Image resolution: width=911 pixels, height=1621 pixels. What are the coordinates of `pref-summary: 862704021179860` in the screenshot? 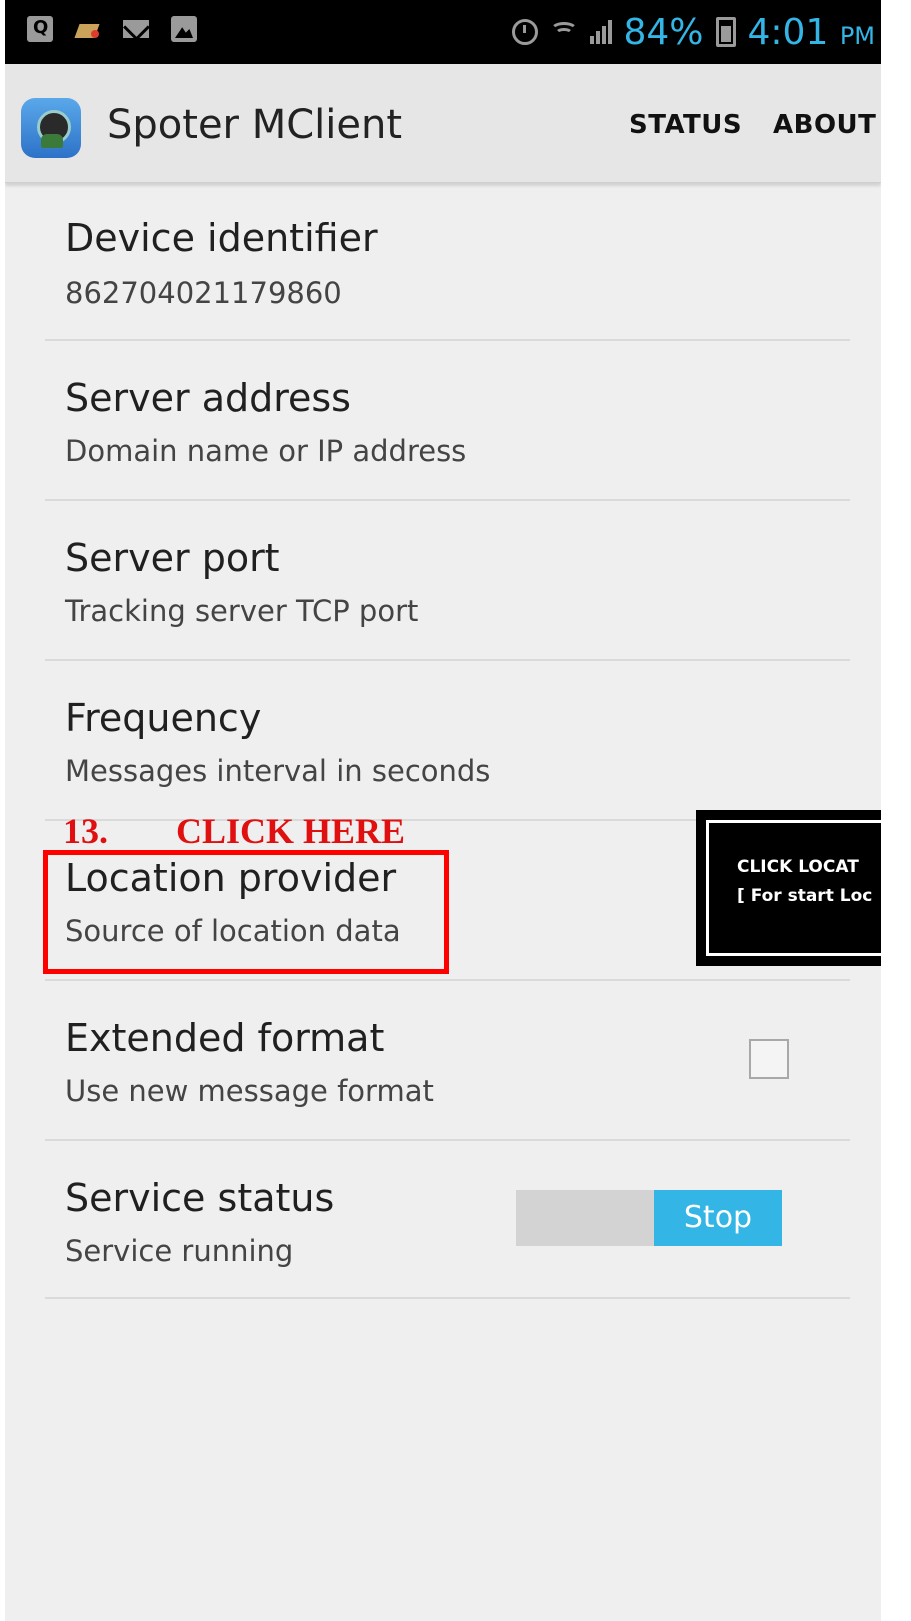 It's located at (203, 293).